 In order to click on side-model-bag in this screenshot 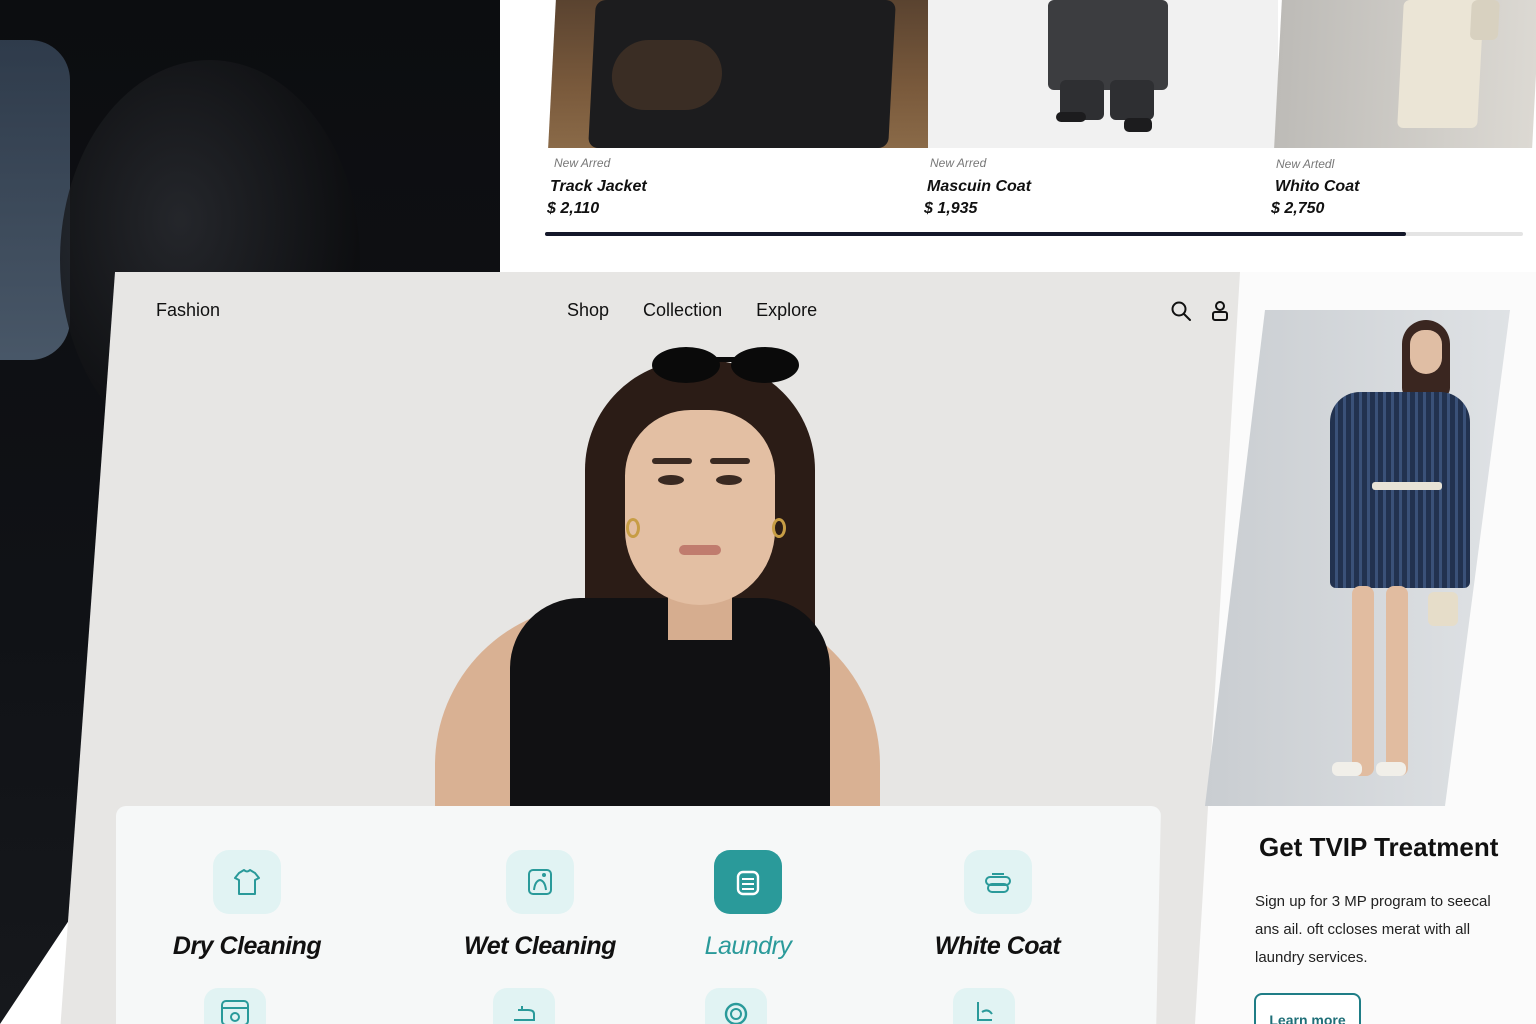, I will do `click(1443, 609)`.